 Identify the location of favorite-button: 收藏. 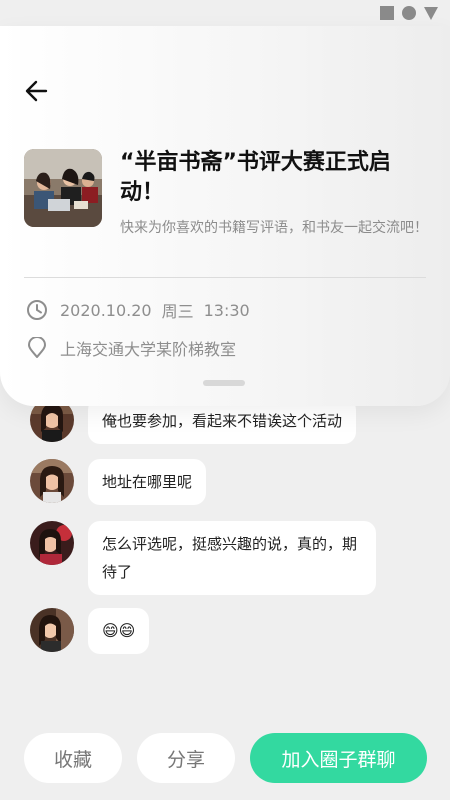
(73, 758).